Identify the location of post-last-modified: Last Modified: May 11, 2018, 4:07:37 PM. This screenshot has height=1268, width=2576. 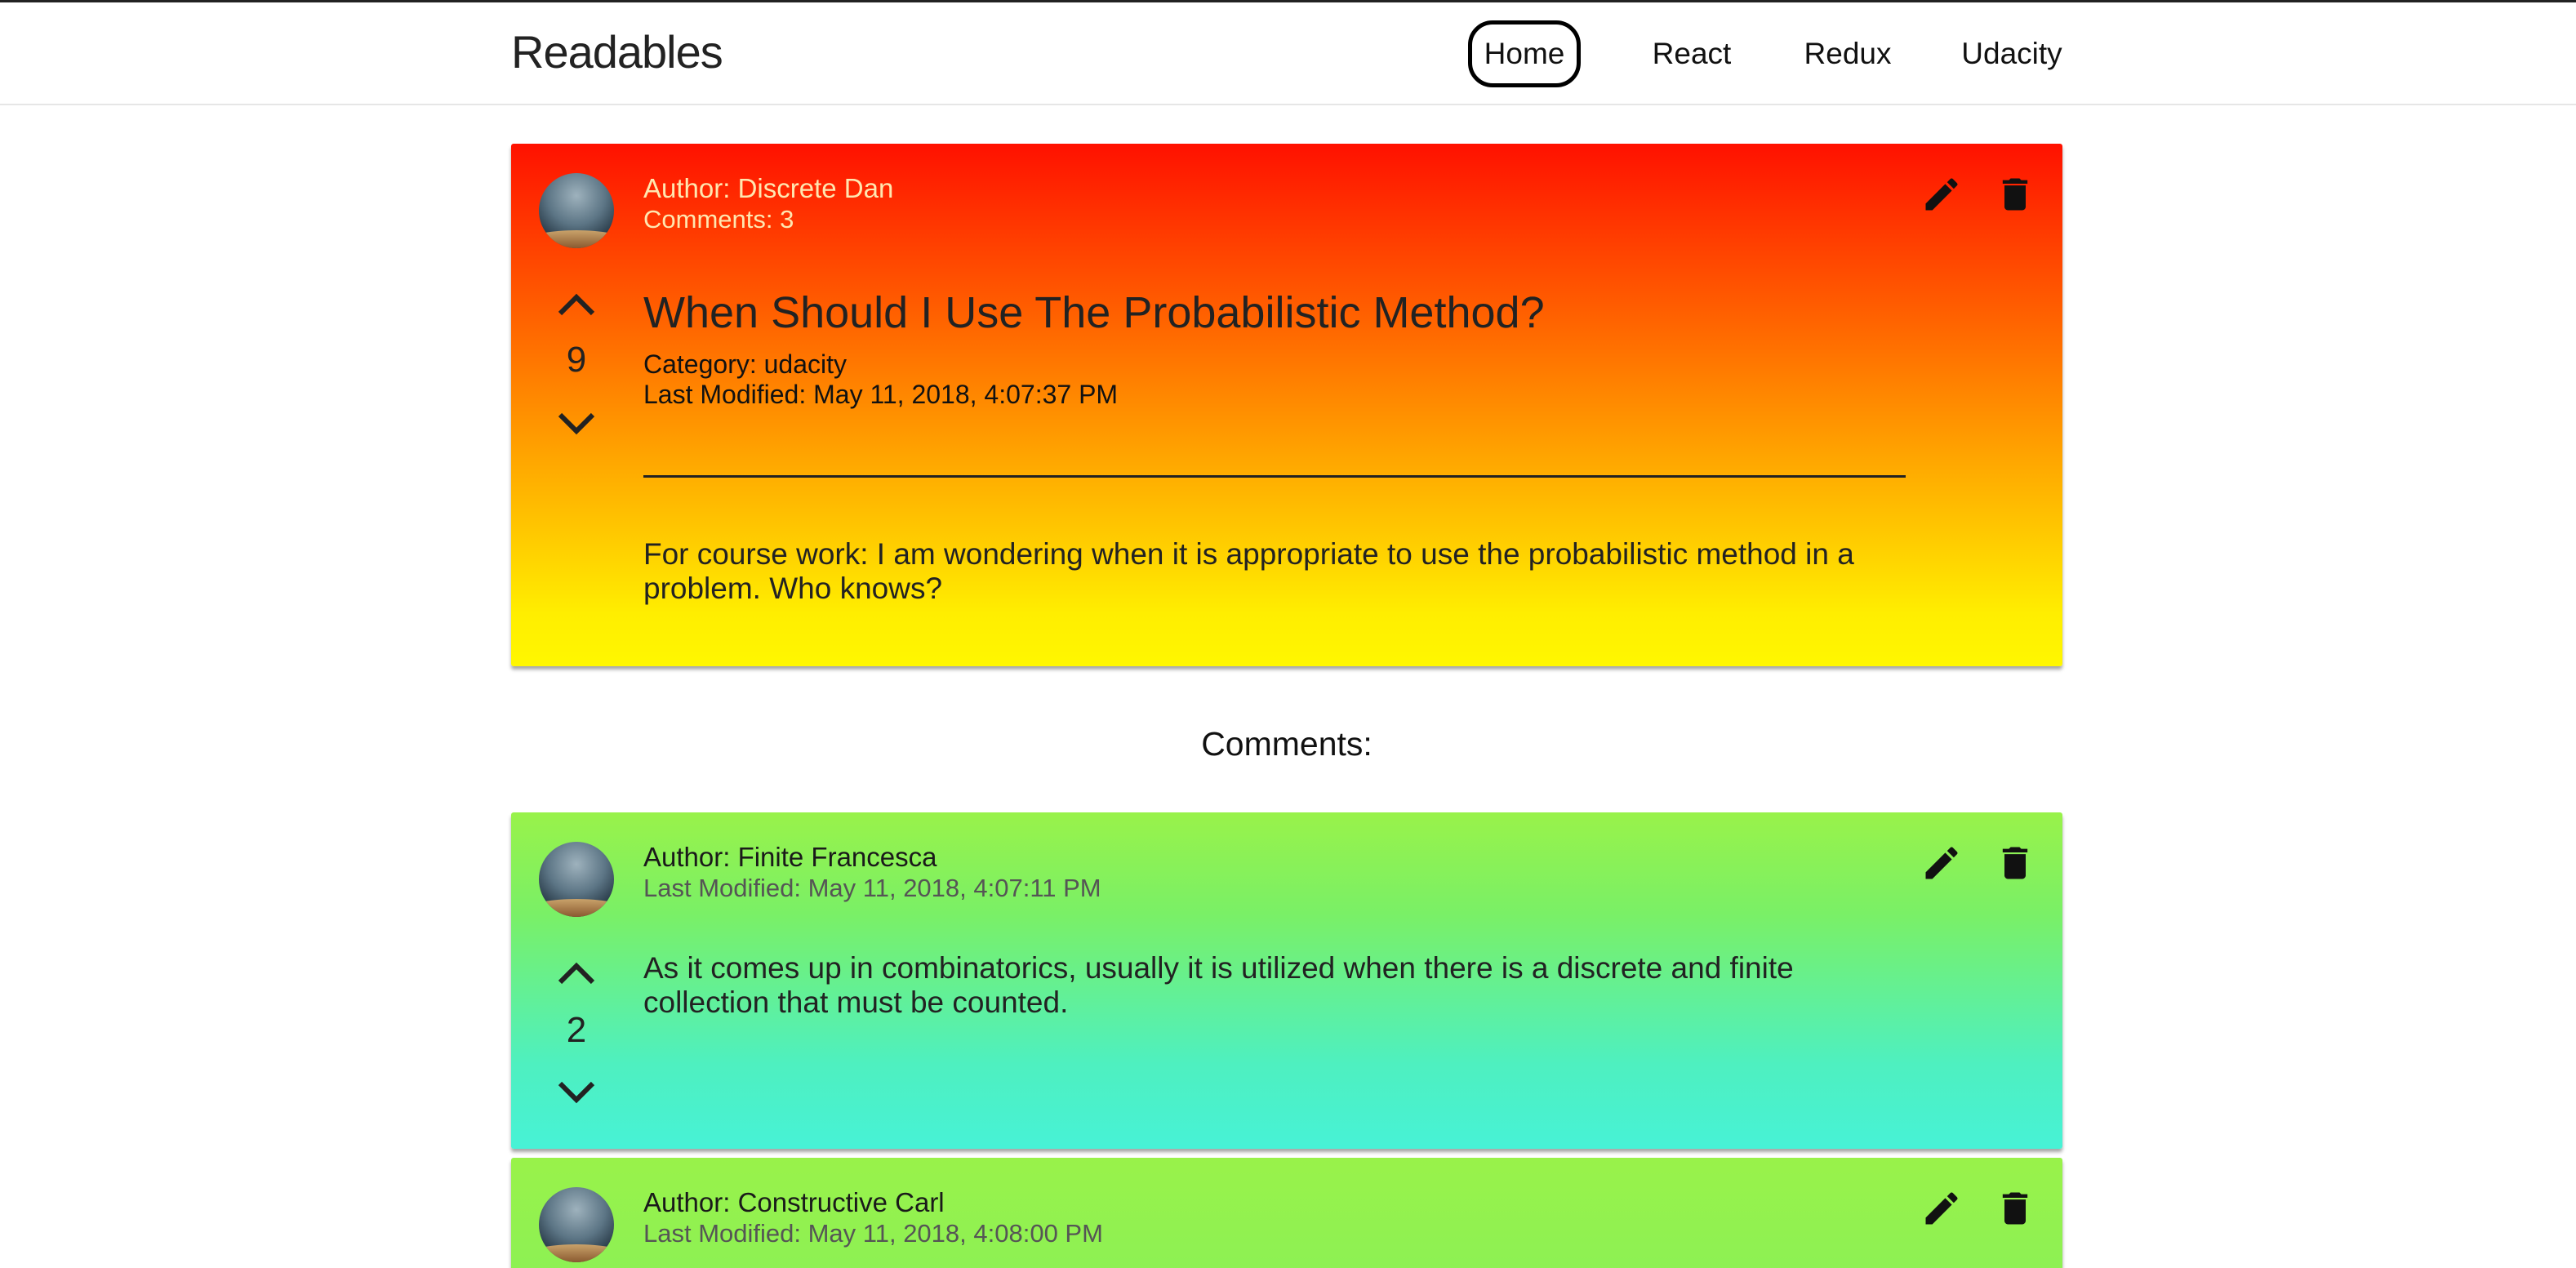
(881, 394).